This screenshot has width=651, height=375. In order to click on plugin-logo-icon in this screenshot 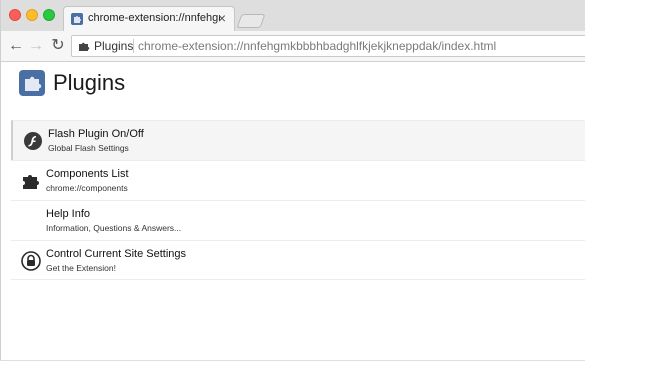, I will do `click(32, 83)`.